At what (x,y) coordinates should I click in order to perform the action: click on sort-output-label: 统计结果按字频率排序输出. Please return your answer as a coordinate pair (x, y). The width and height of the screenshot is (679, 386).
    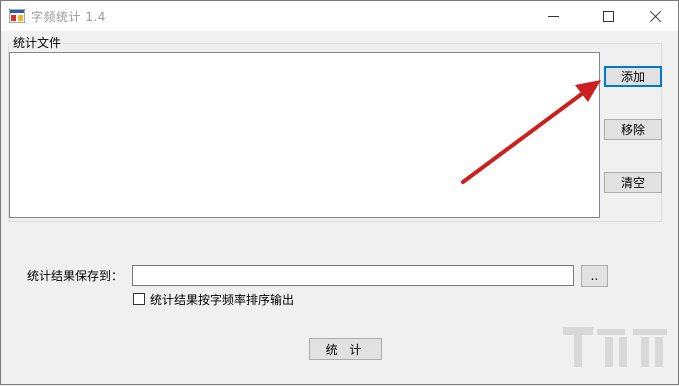
    Looking at the image, I should click on (222, 299).